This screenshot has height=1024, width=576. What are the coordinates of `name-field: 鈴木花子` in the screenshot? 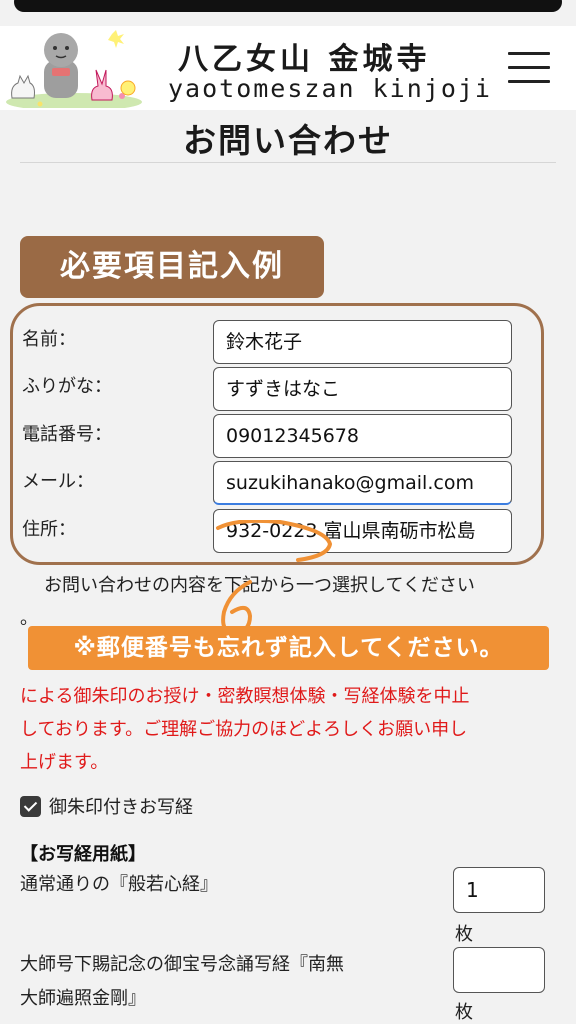 It's located at (362, 342).